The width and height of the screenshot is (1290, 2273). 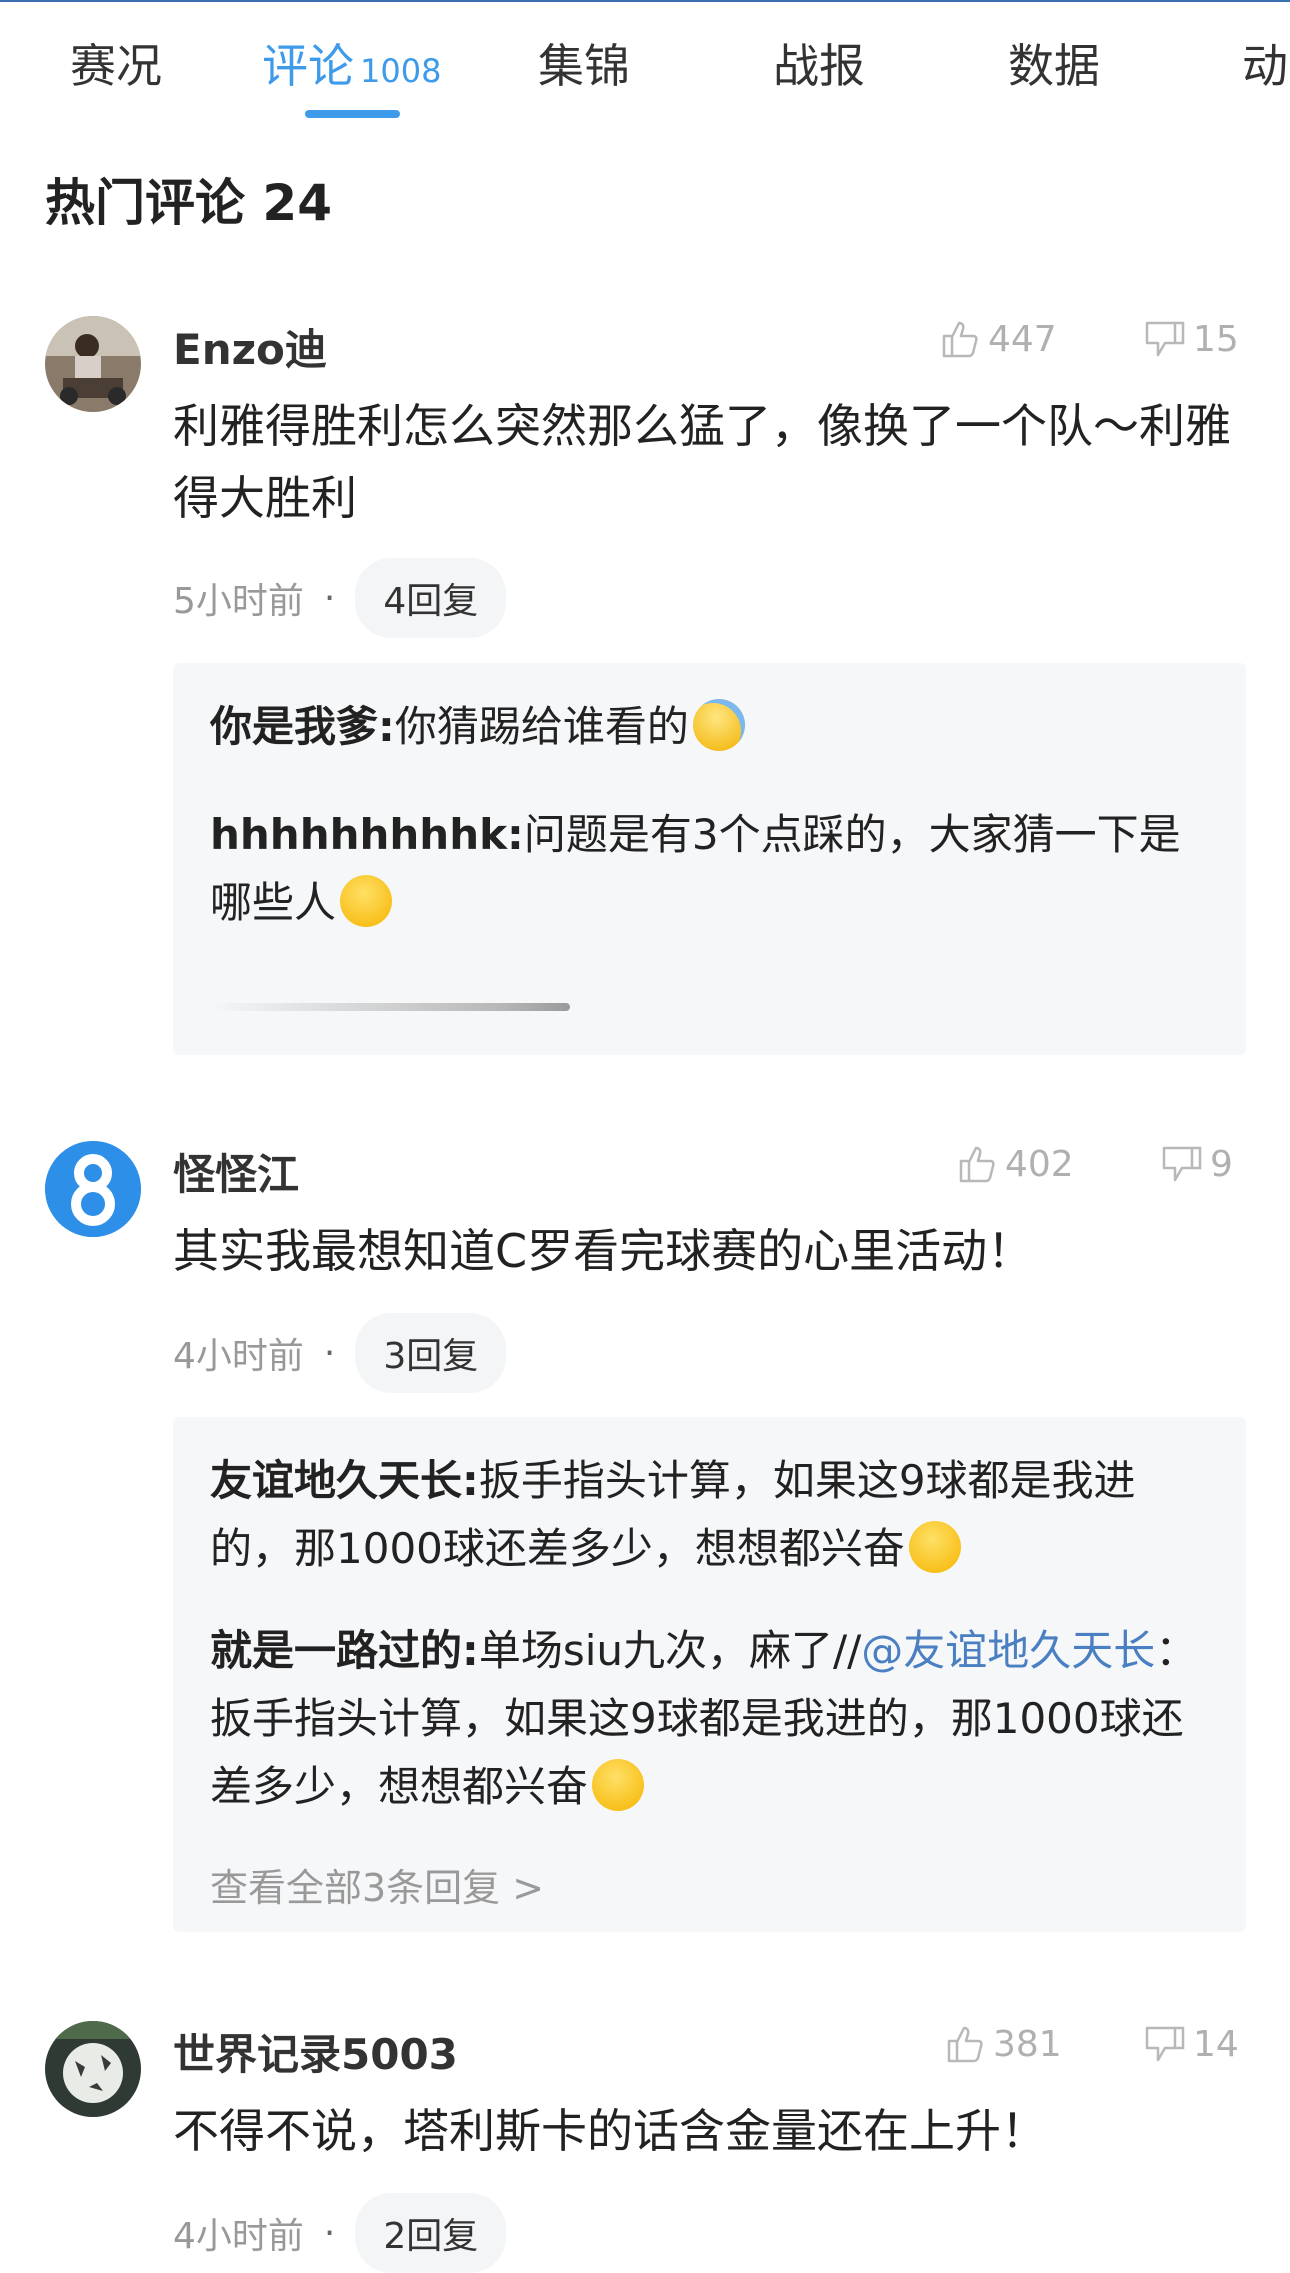 I want to click on tab-comments: 评论 1008, so click(x=351, y=63).